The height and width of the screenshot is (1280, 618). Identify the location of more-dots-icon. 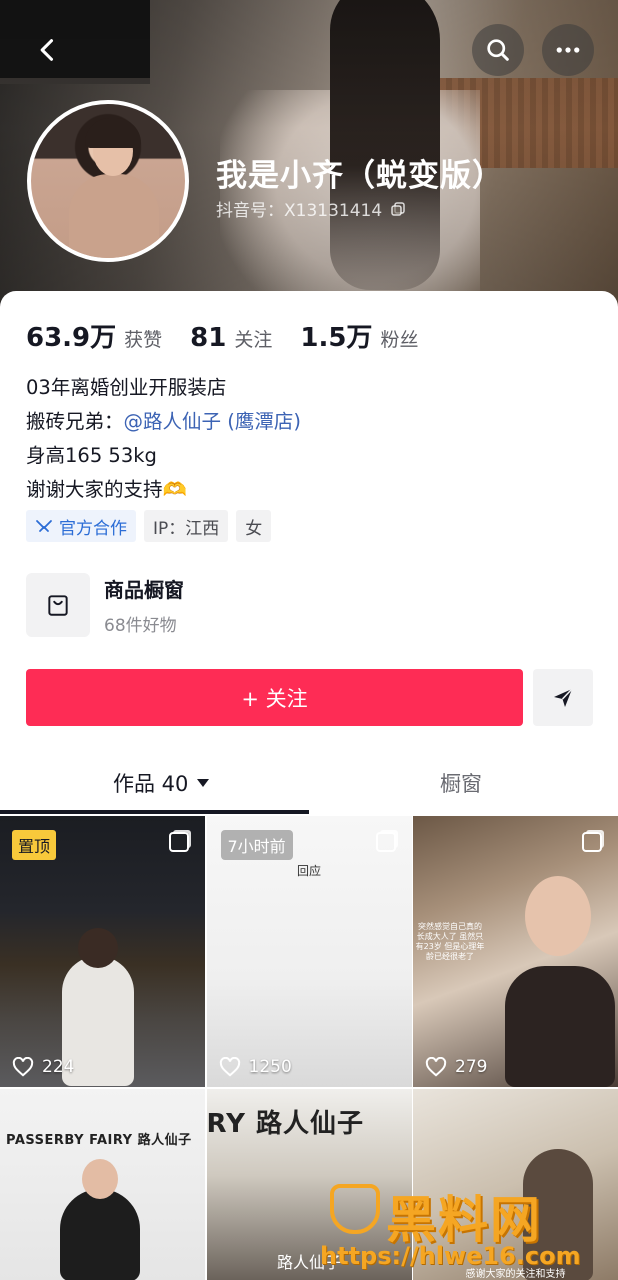
(568, 50).